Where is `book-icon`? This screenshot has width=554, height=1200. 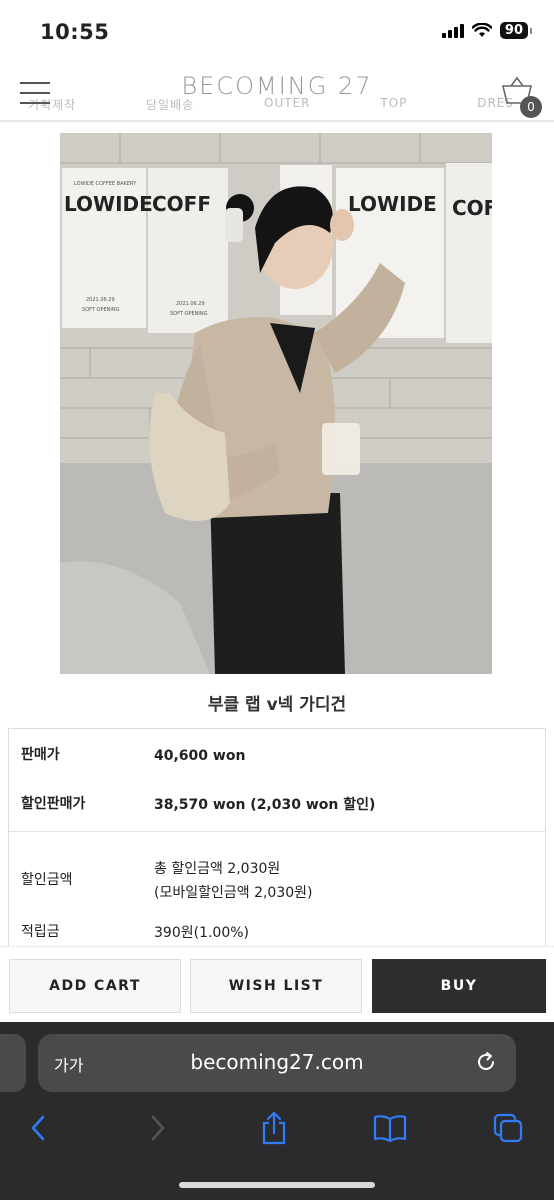 book-icon is located at coordinates (390, 1128).